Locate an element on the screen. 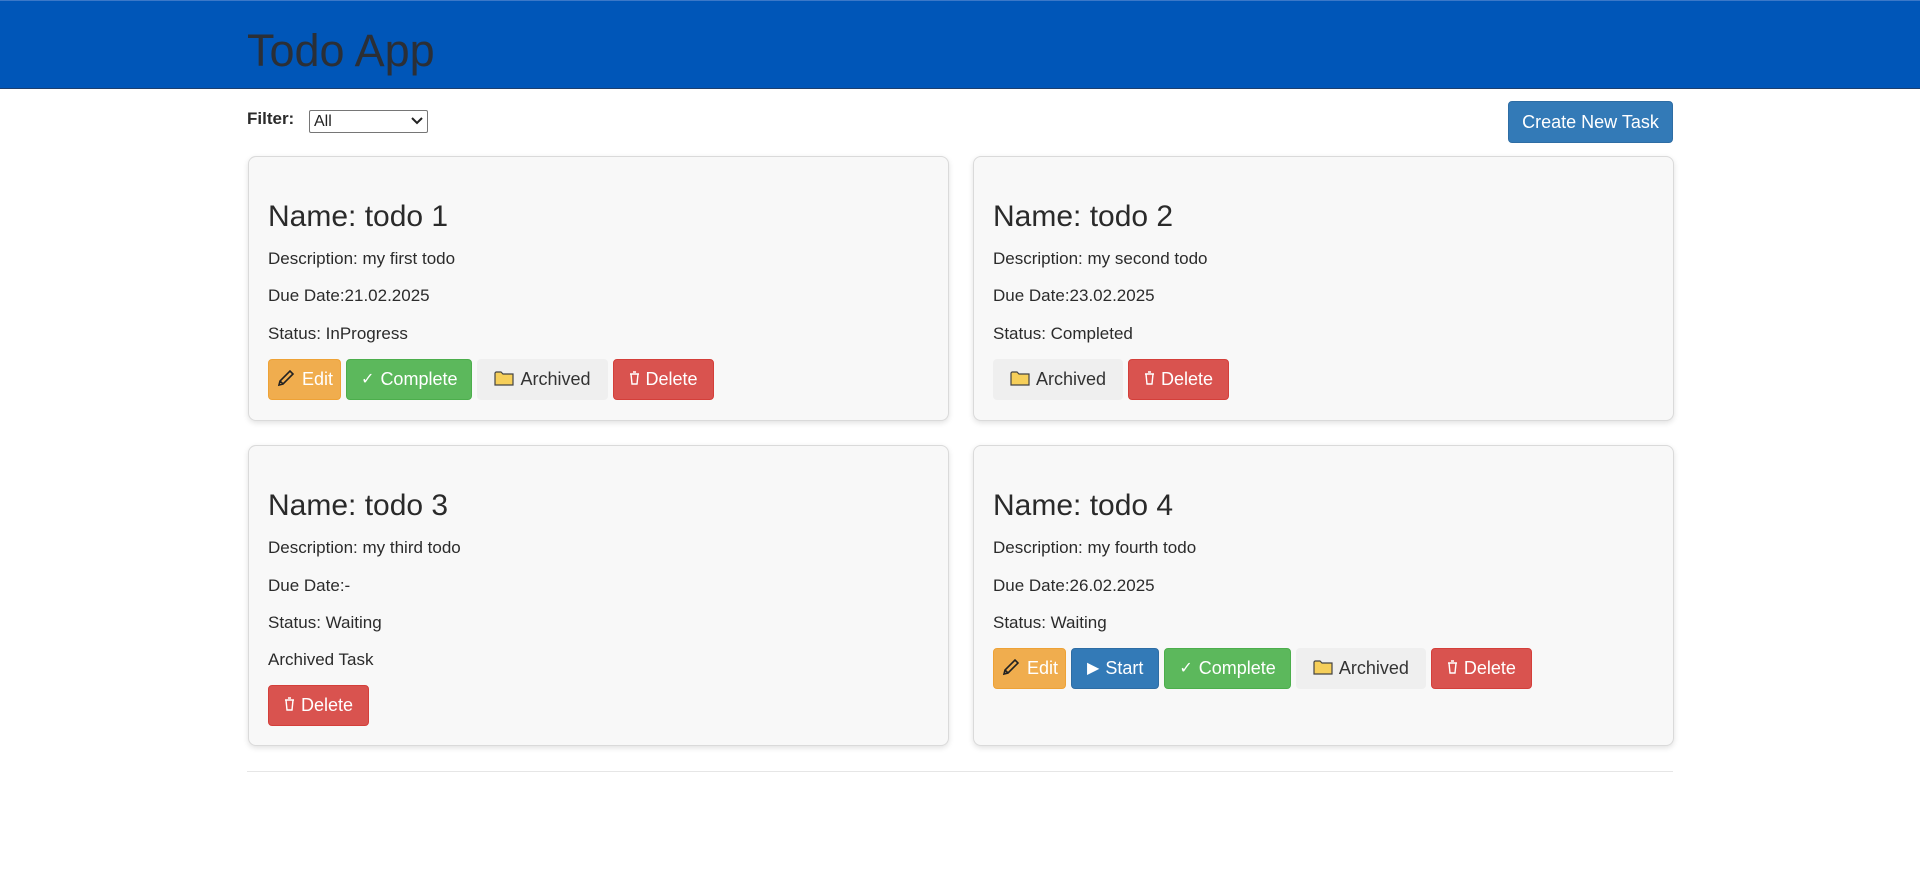 This screenshot has width=1920, height=877. divider is located at coordinates (960, 771).